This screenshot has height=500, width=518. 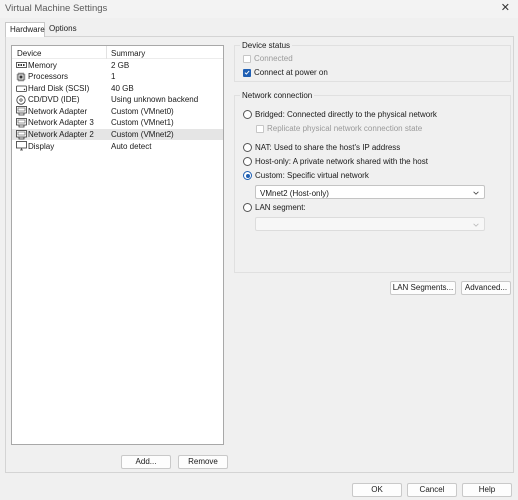 What do you see at coordinates (291, 72) in the screenshot?
I see `connect-at-power-on-label: Connect at power on` at bounding box center [291, 72].